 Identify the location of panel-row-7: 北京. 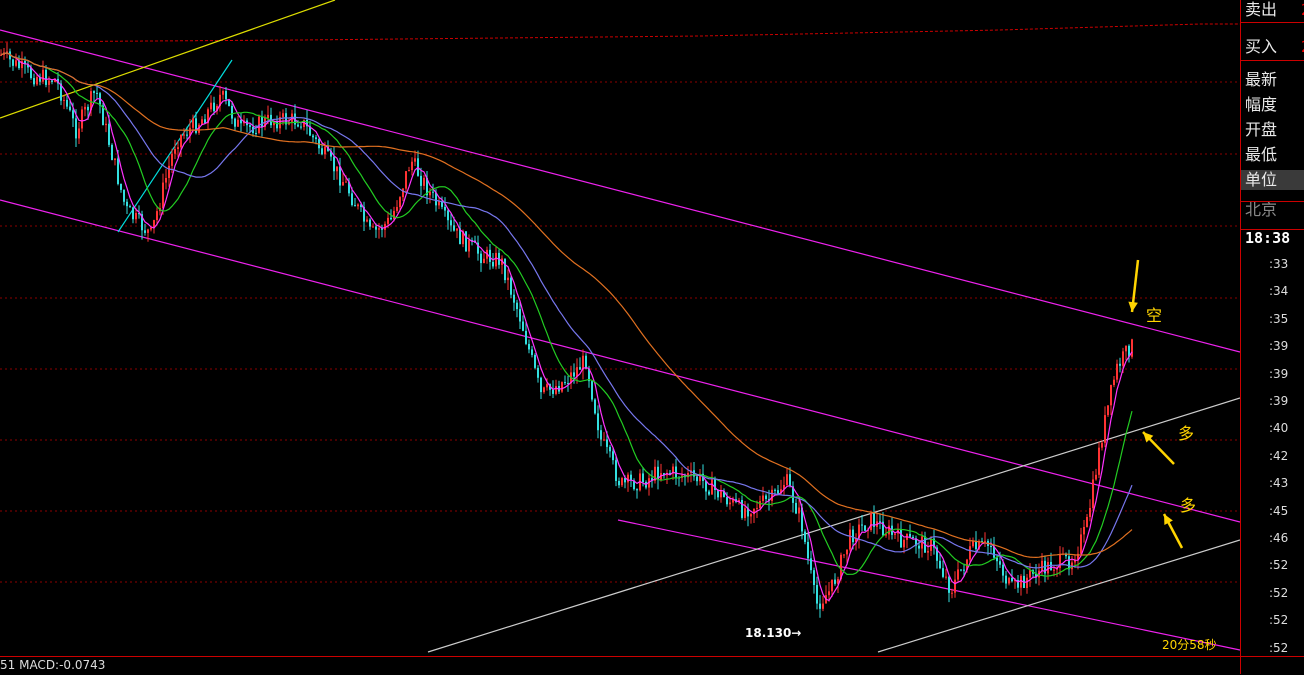
(1261, 210).